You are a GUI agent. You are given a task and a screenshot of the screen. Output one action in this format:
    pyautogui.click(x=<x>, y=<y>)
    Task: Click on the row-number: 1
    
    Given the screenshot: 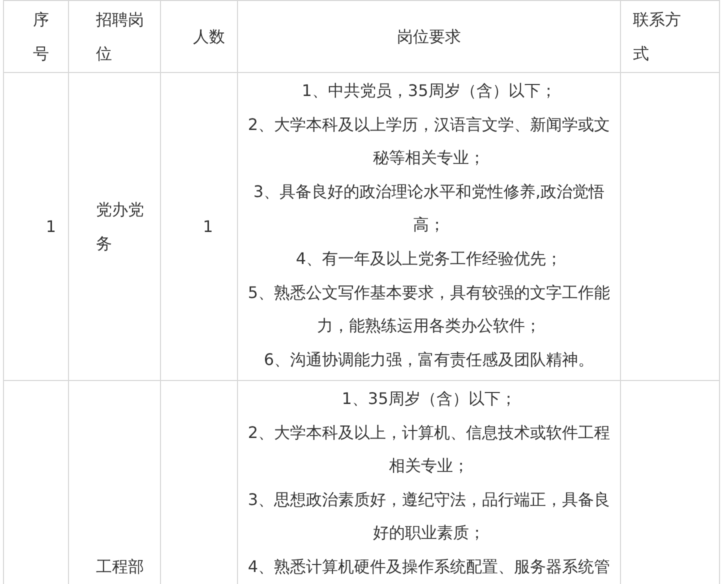 What is the action you would take?
    pyautogui.click(x=51, y=226)
    